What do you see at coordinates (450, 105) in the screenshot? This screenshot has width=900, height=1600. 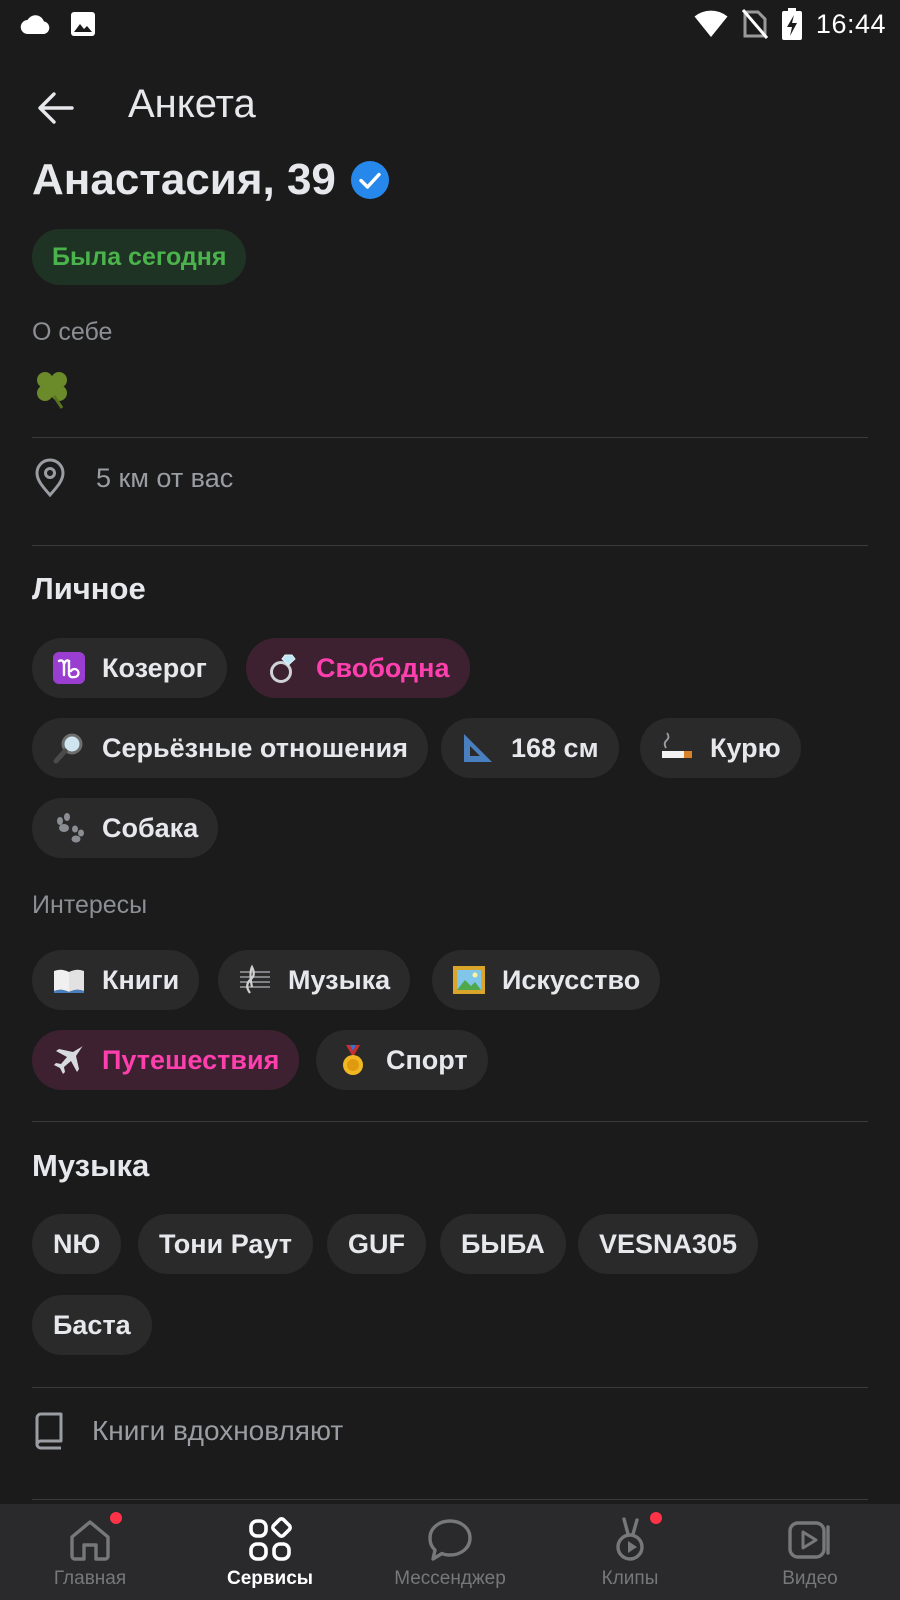 I see `top-app-bar: Анкета` at bounding box center [450, 105].